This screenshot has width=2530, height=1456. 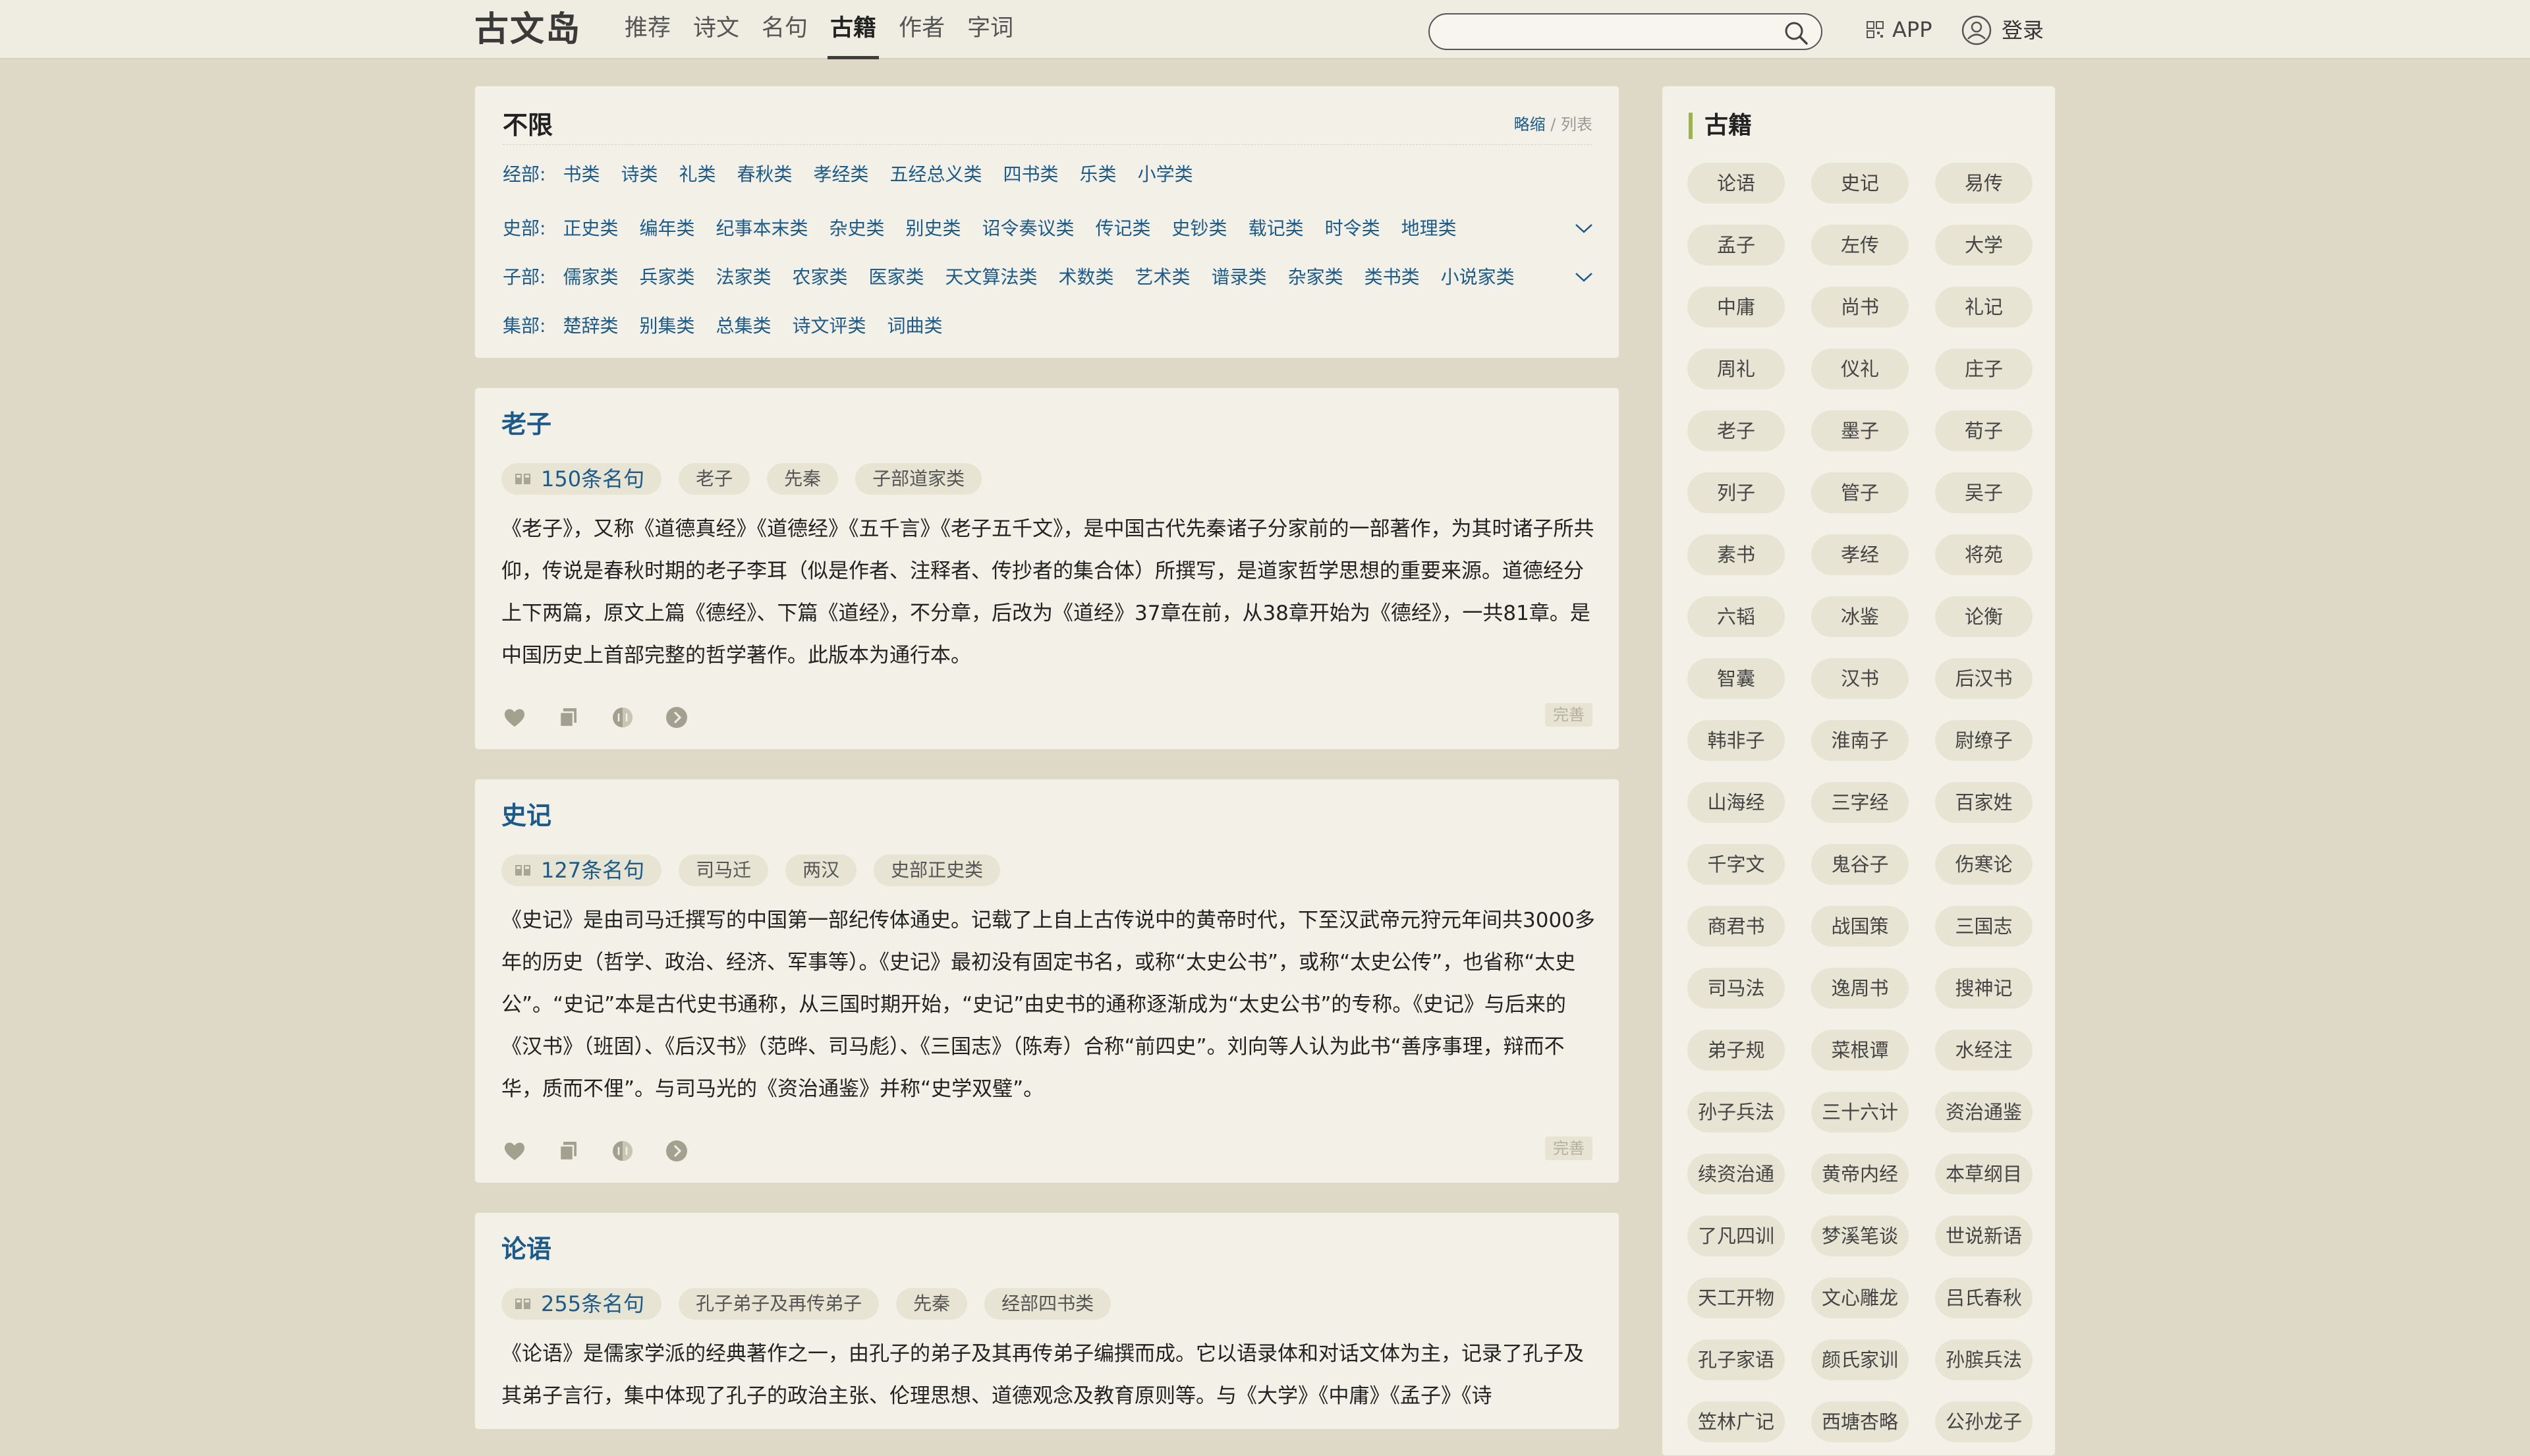 I want to click on nav-item-quotes: 名句, so click(x=784, y=29).